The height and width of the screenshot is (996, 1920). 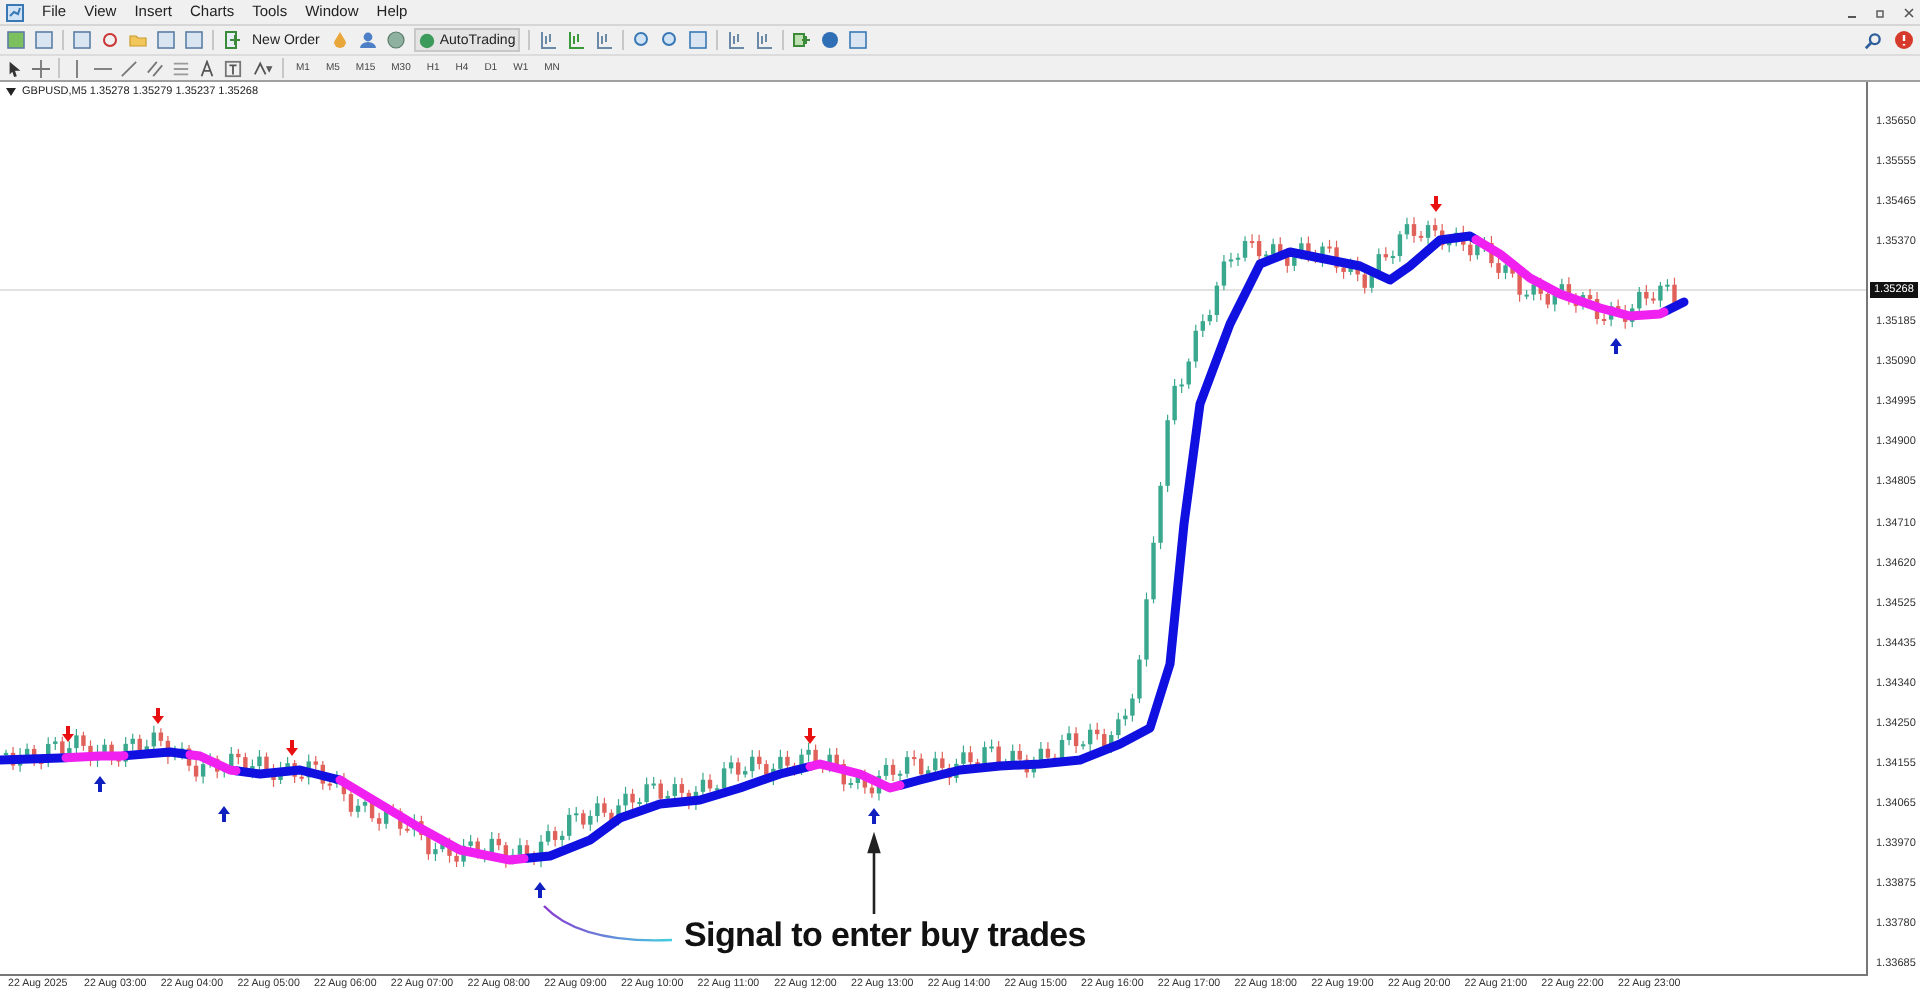 I want to click on person-icon, so click(x=367, y=40).